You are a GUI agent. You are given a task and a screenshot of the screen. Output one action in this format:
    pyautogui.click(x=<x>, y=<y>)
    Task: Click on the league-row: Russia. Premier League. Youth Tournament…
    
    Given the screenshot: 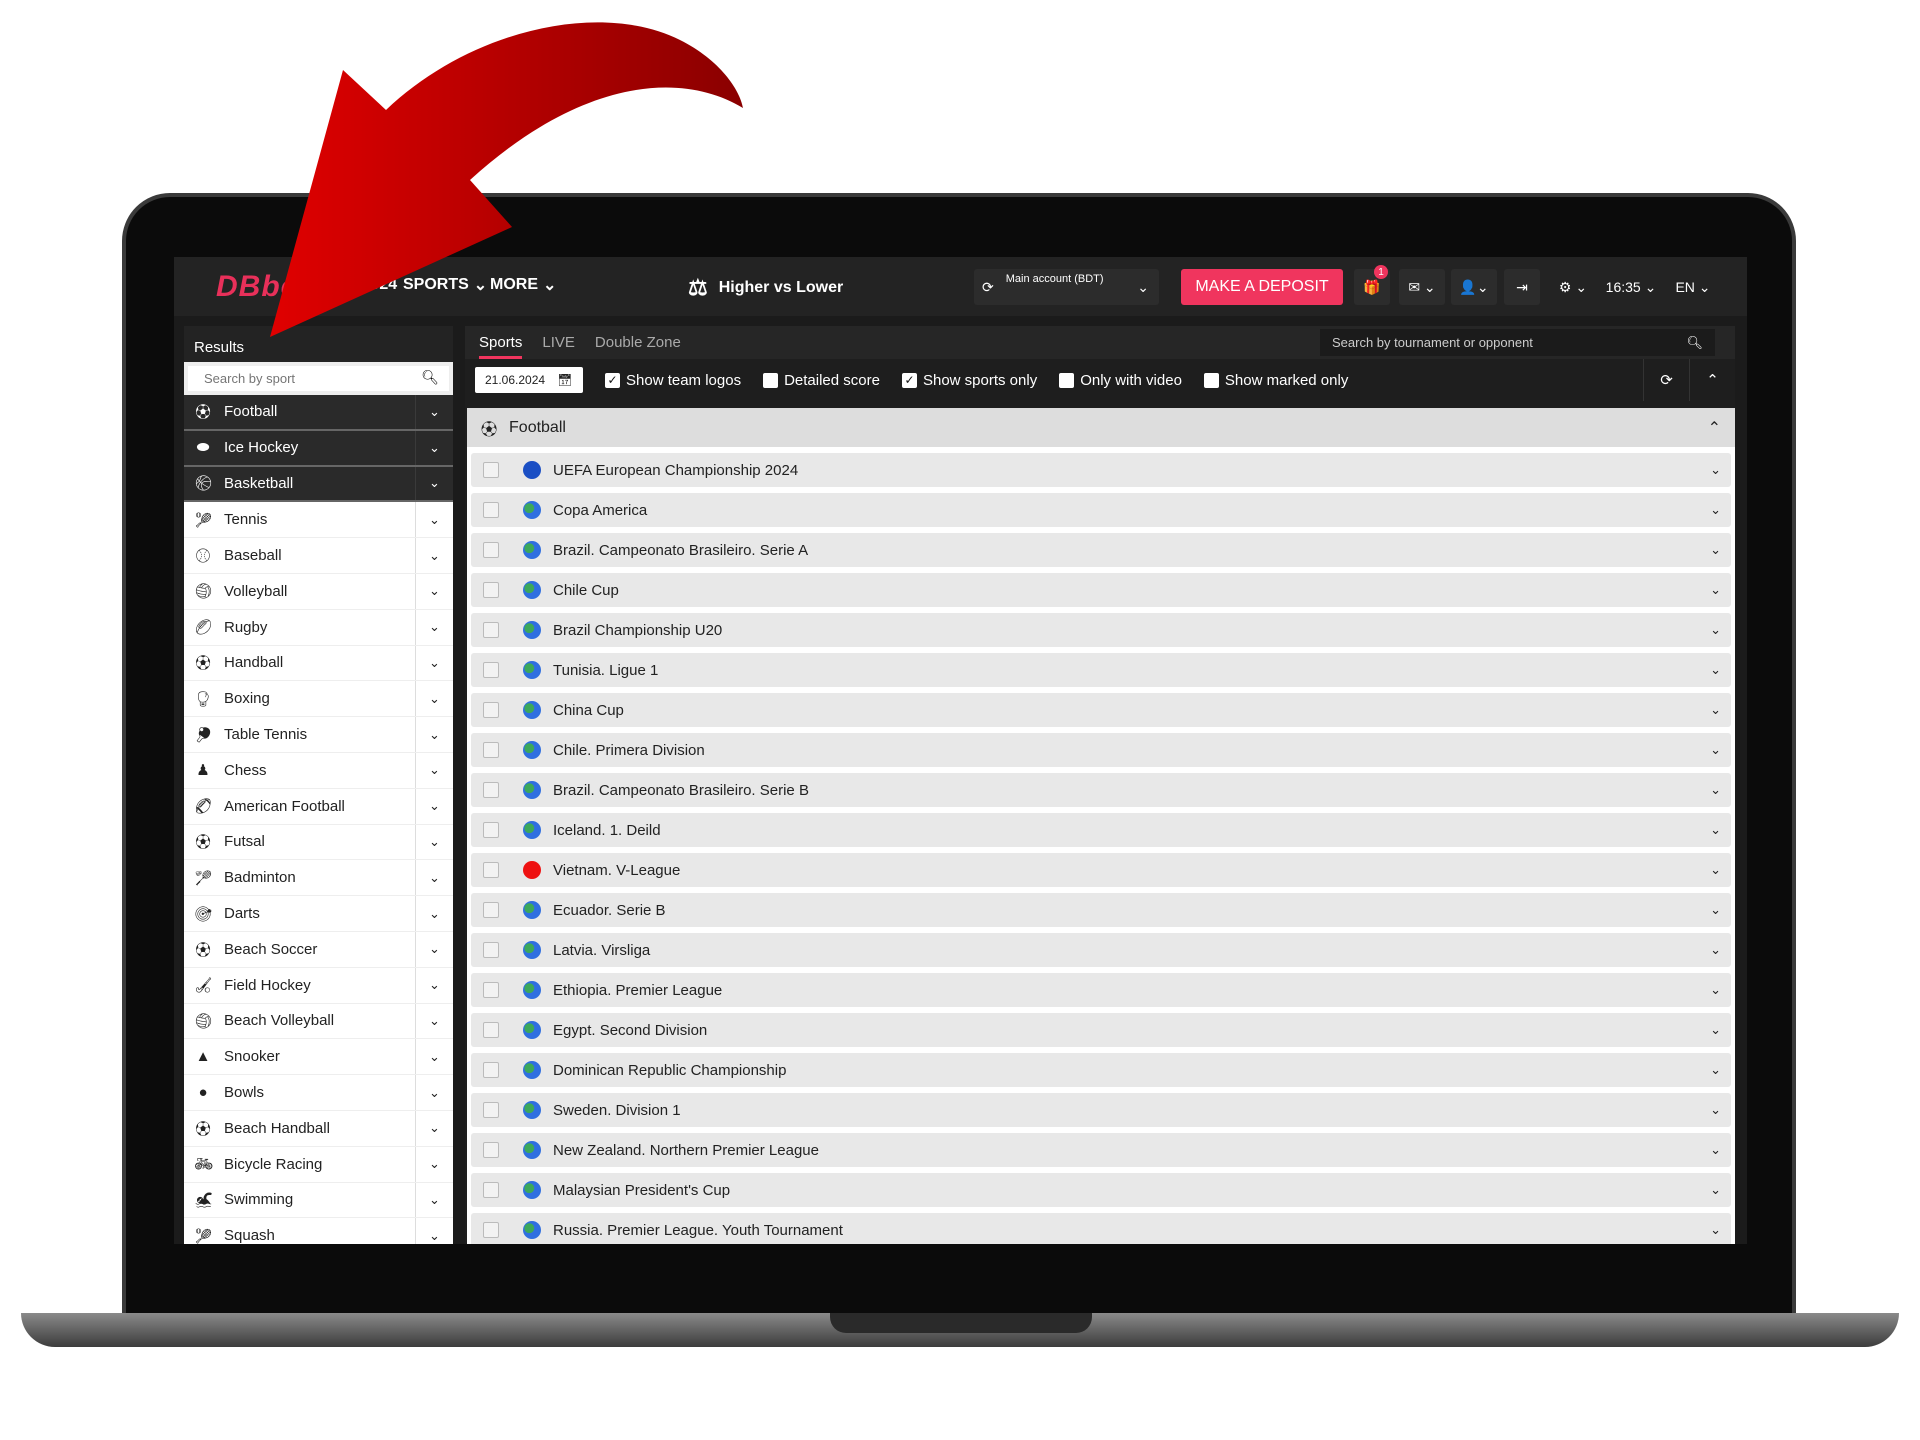 What is the action you would take?
    pyautogui.click(x=1101, y=1228)
    